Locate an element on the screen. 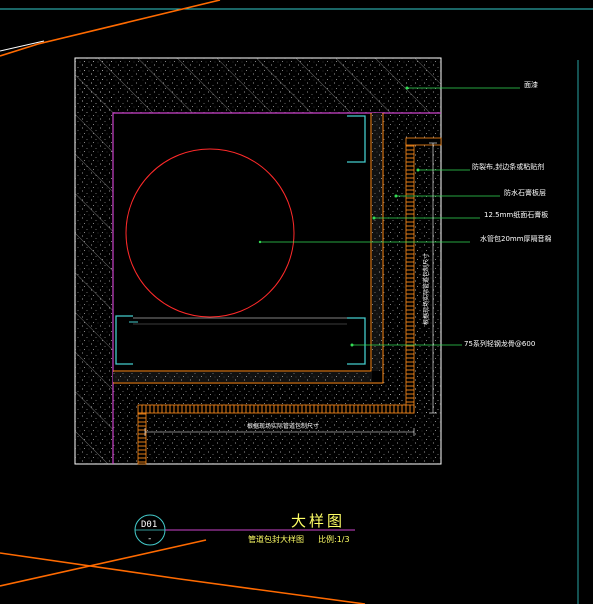 This screenshot has width=593, height=604. callout-waterproof-board: 防水石膏板层 is located at coordinates (525, 192).